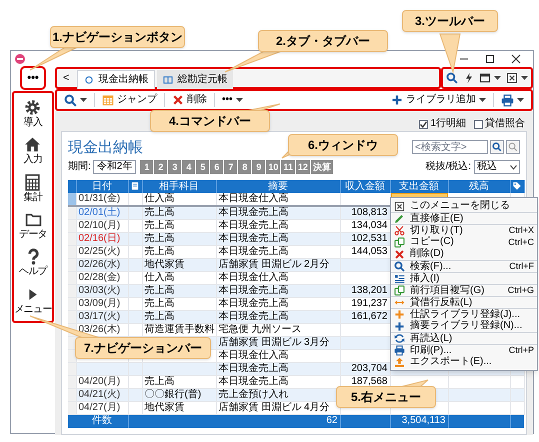  I want to click on column-header: 日付, so click(102, 186).